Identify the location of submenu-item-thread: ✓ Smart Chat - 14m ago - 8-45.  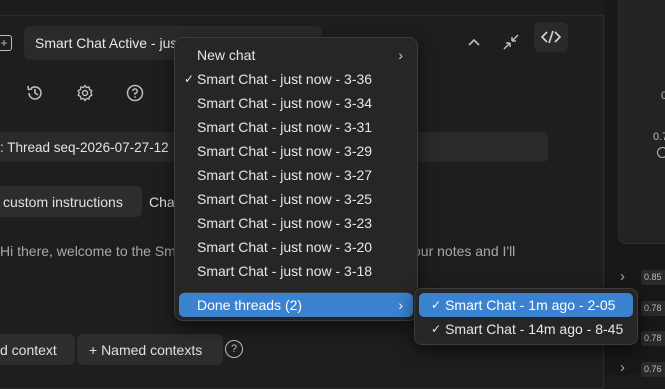
(526, 329).